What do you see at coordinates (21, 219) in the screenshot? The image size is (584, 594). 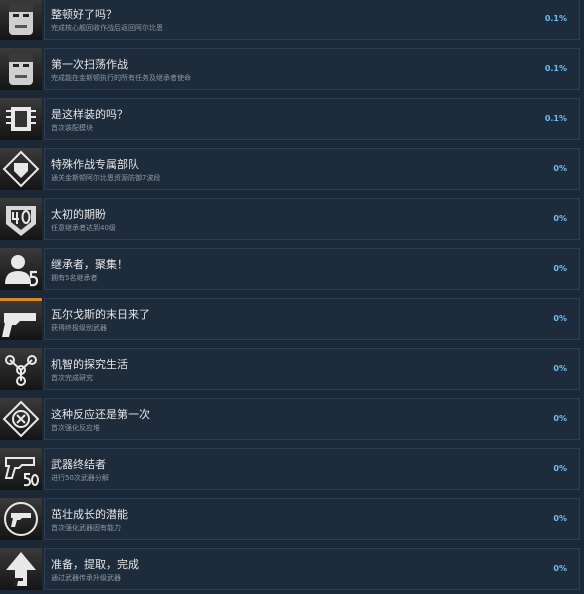 I see `level-40-icon` at bounding box center [21, 219].